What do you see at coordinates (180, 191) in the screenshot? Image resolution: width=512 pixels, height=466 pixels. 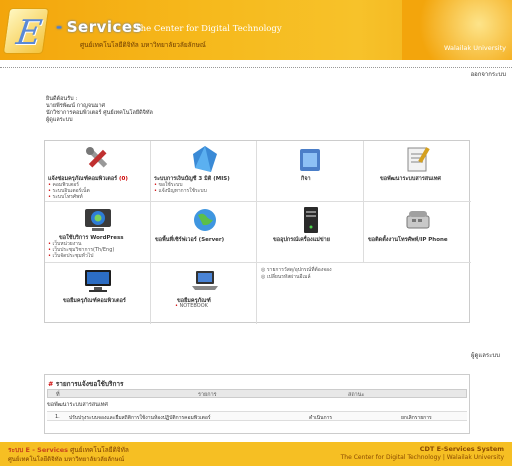 I see `mis-item-issue: แจ้งปัญหาการใช้ระบบ` at bounding box center [180, 191].